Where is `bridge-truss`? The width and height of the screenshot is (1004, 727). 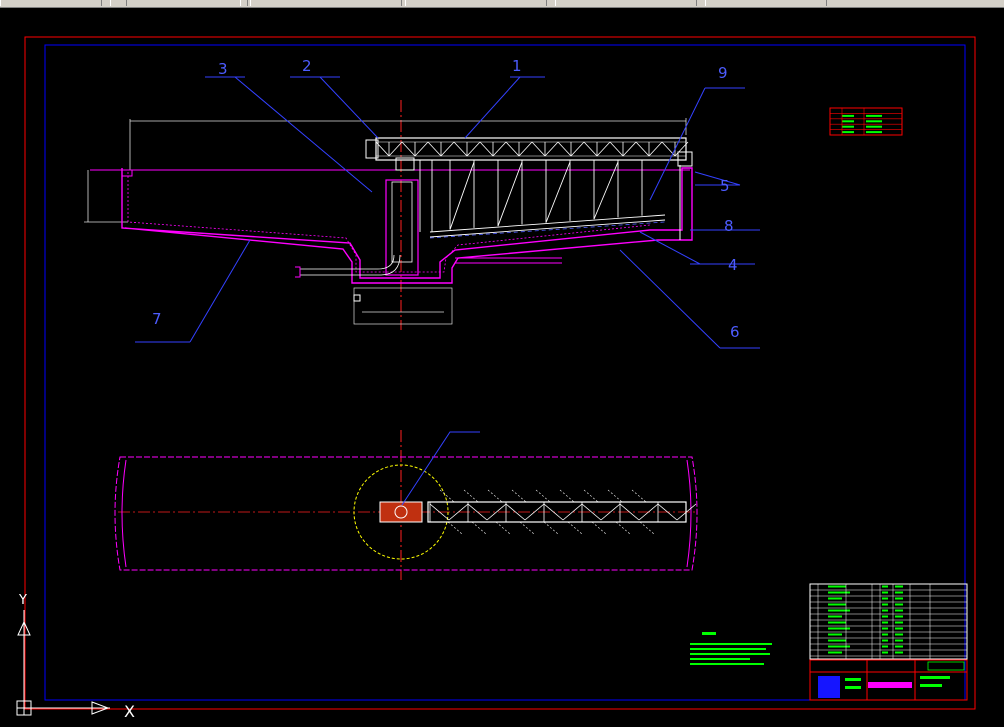
bridge-truss is located at coordinates (529, 154).